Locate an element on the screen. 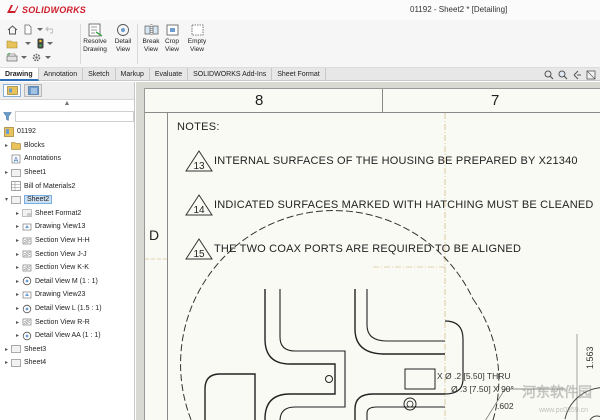 The height and width of the screenshot is (420, 600). tab-solidworks-add-ins: SOLIDWORKS Add-Ins is located at coordinates (230, 74).